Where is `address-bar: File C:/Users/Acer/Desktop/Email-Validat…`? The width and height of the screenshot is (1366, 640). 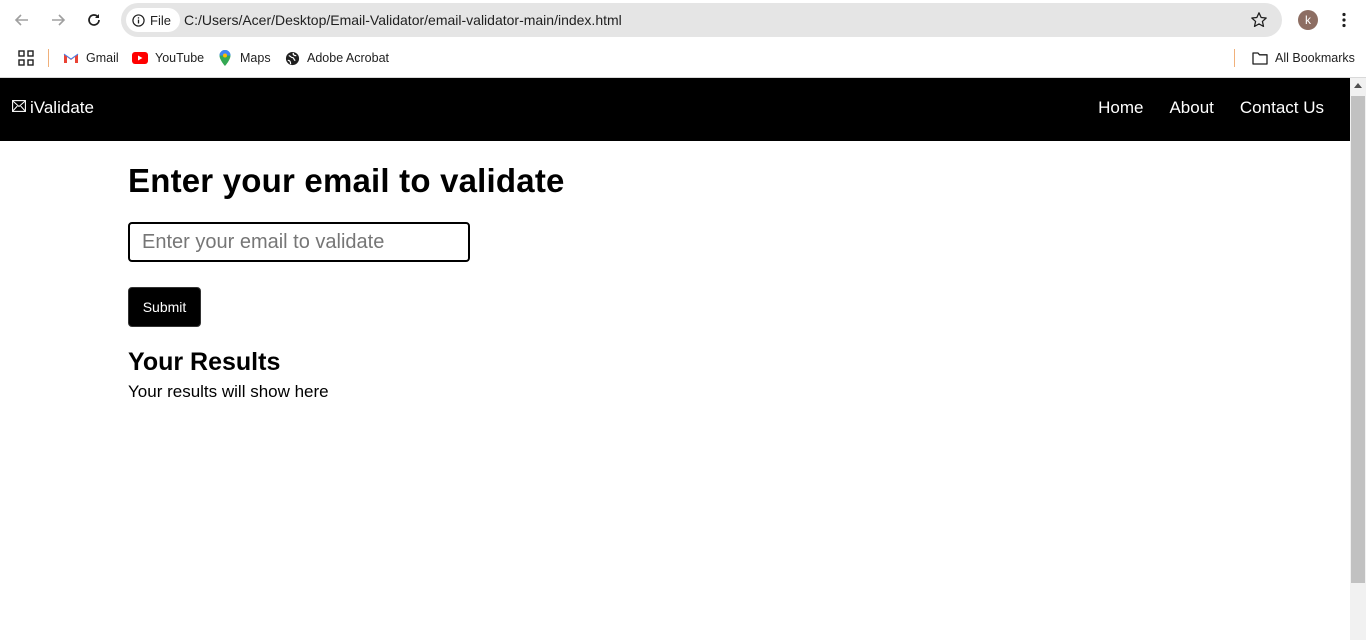 address-bar: File C:/Users/Acer/Desktop/Email-Validat… is located at coordinates (701, 20).